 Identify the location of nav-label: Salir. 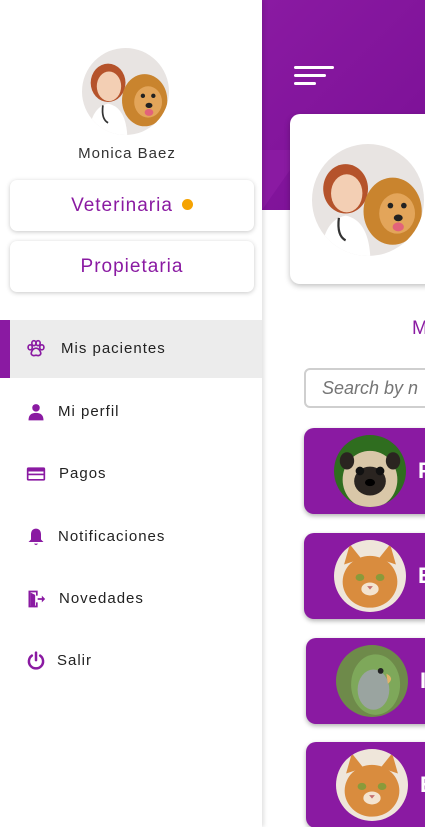
(75, 660).